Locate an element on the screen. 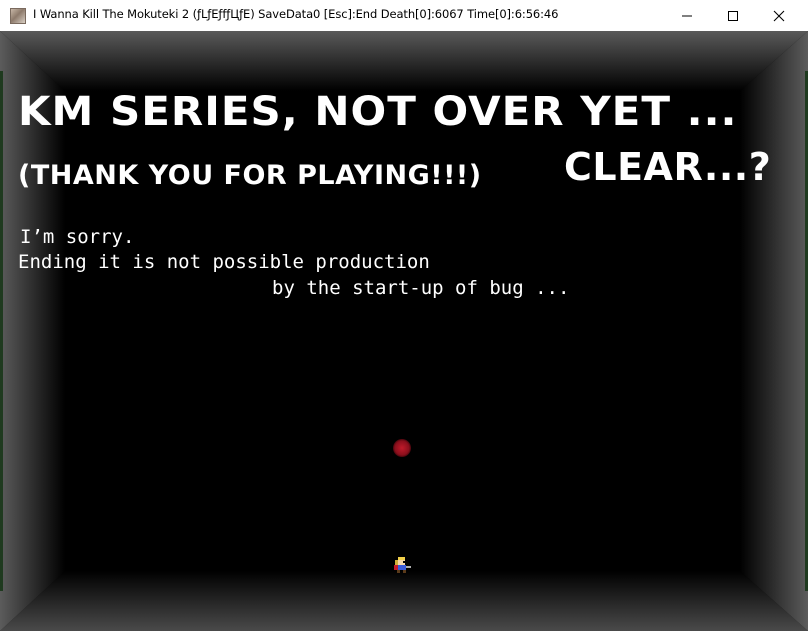  app-icon is located at coordinates (18, 16).